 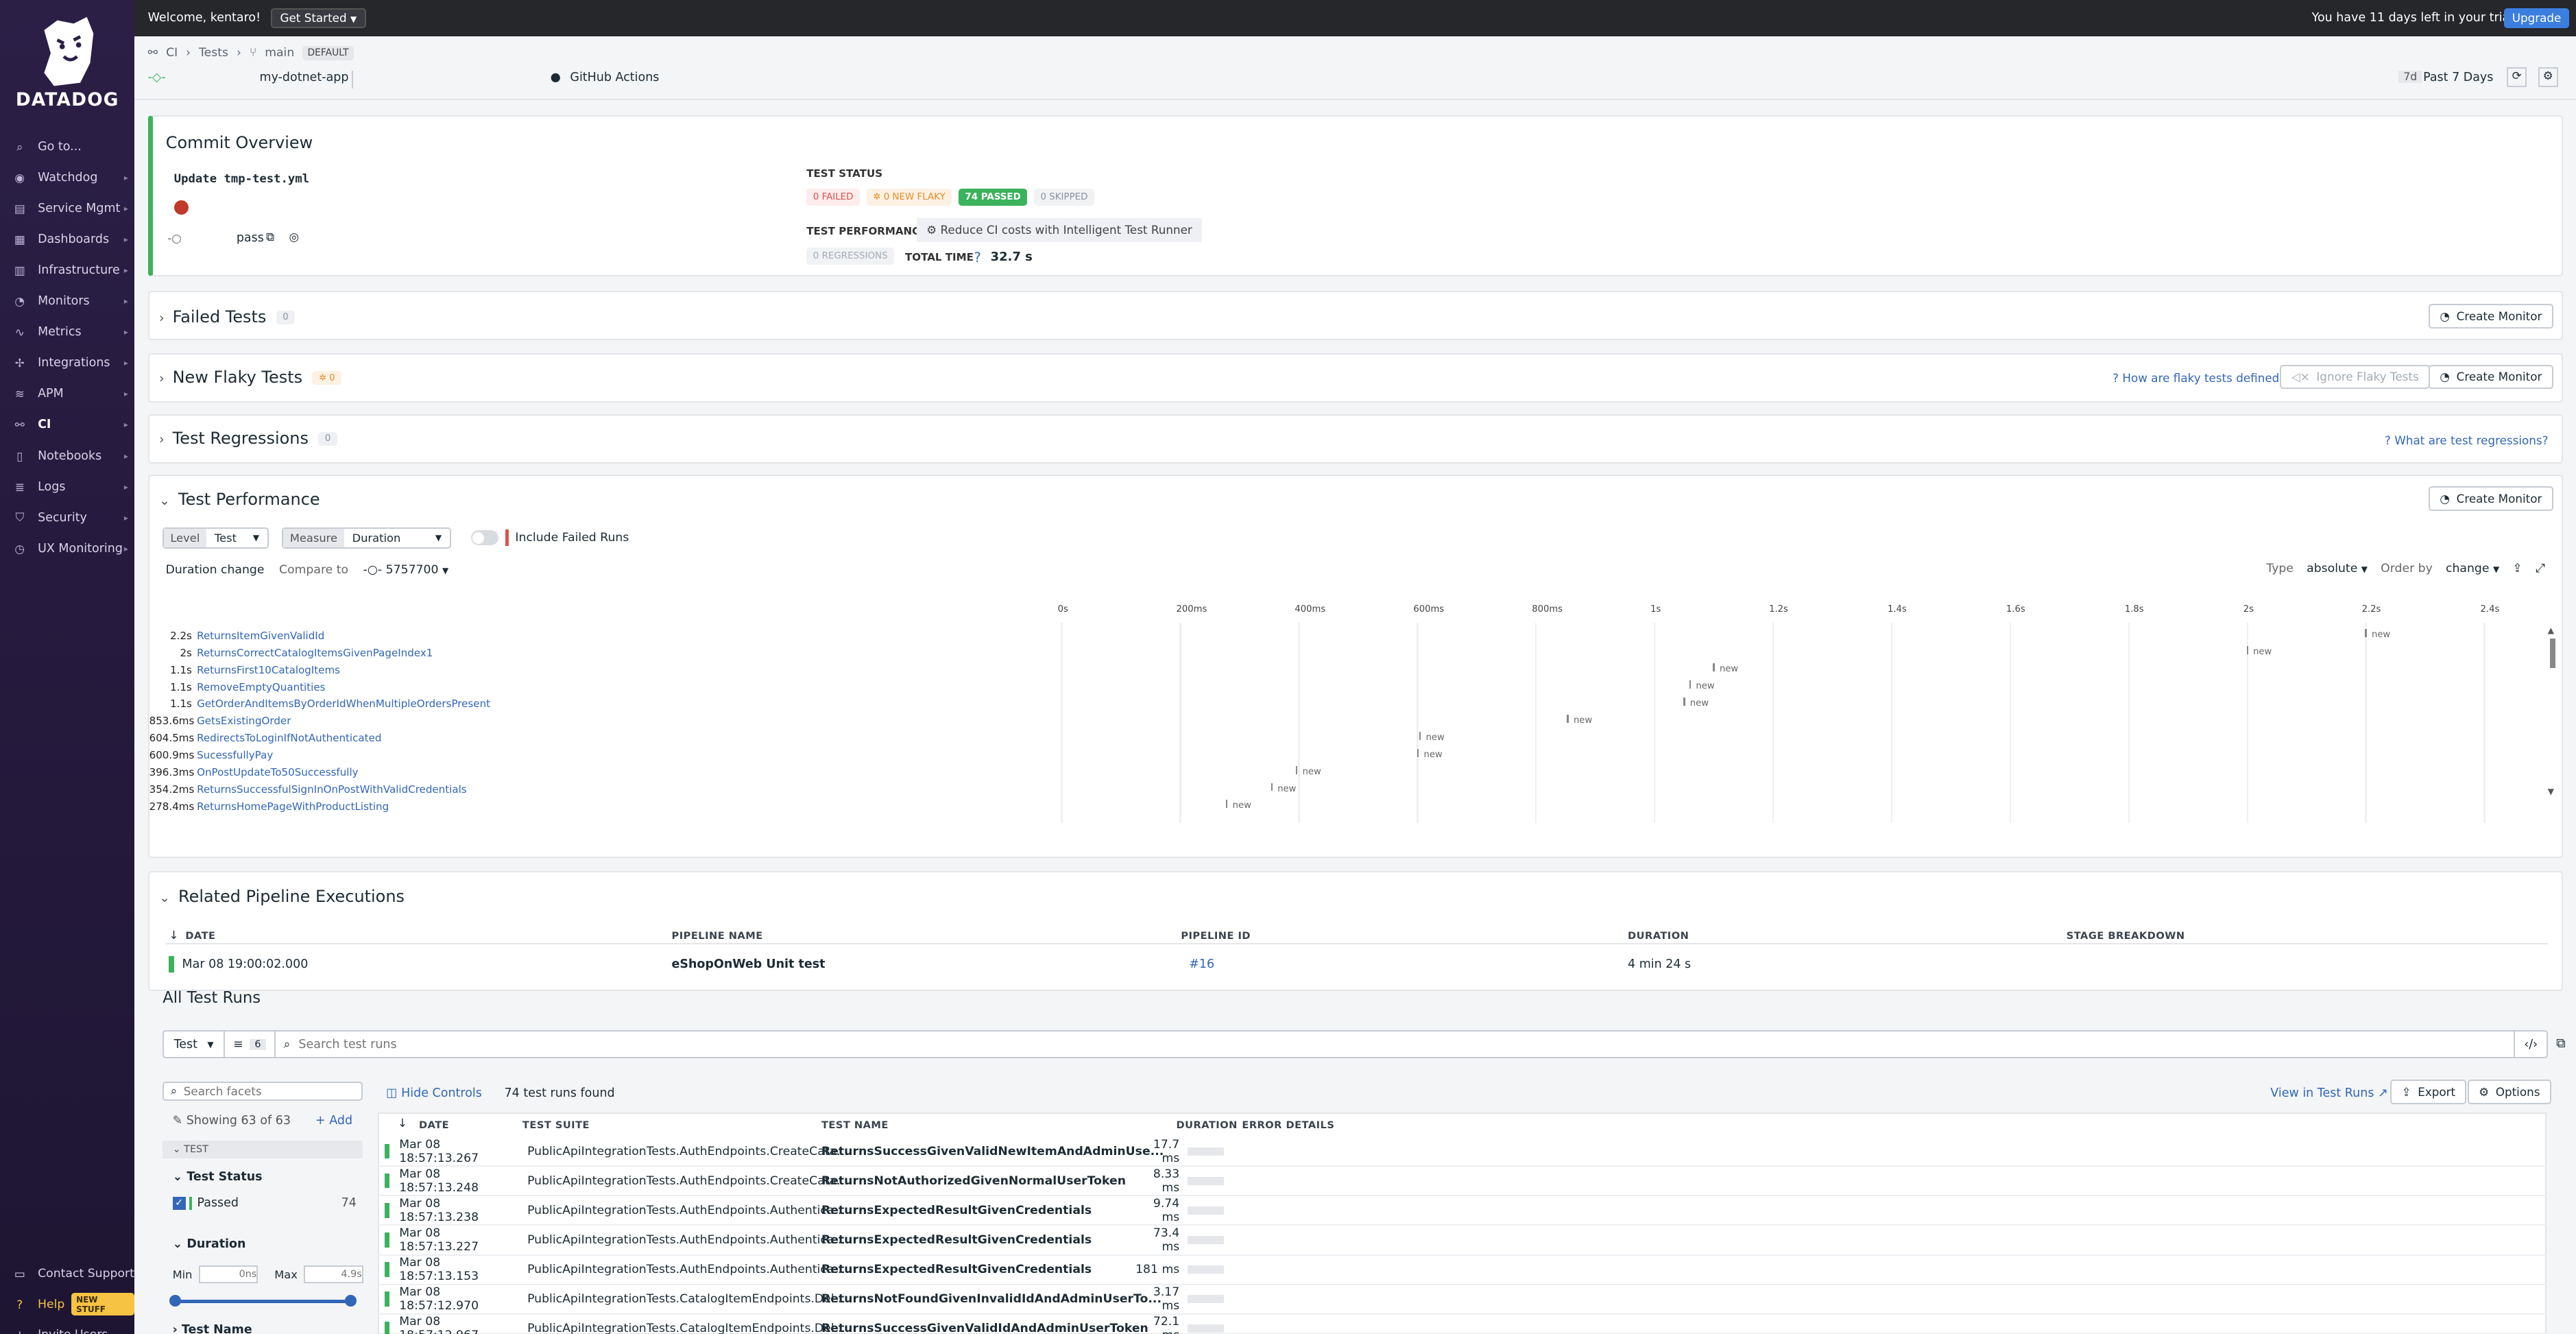 What do you see at coordinates (2355, 377) in the screenshot?
I see `ignore-flaky-button: ◁× Ignore Flaky Tests` at bounding box center [2355, 377].